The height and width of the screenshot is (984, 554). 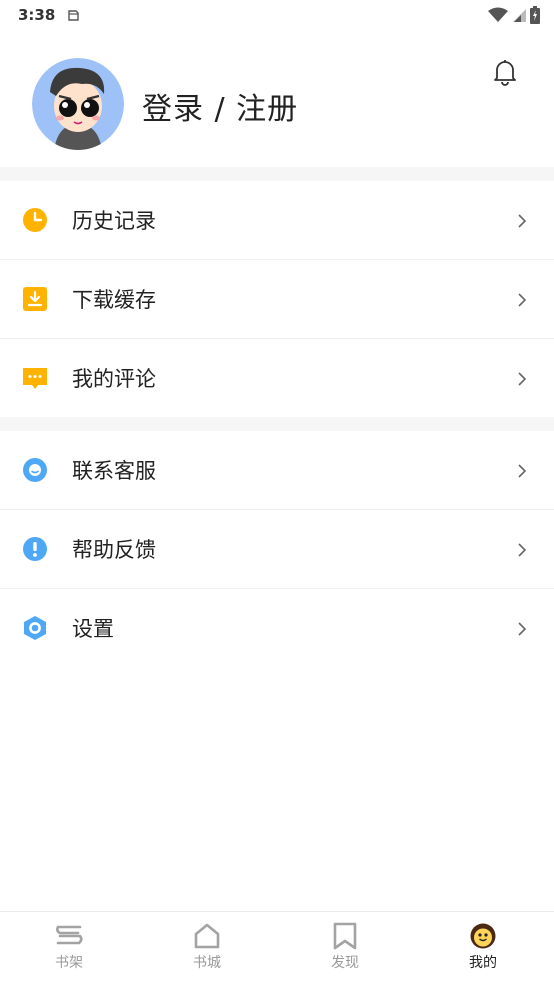 I want to click on discover-icon, so click(x=345, y=936).